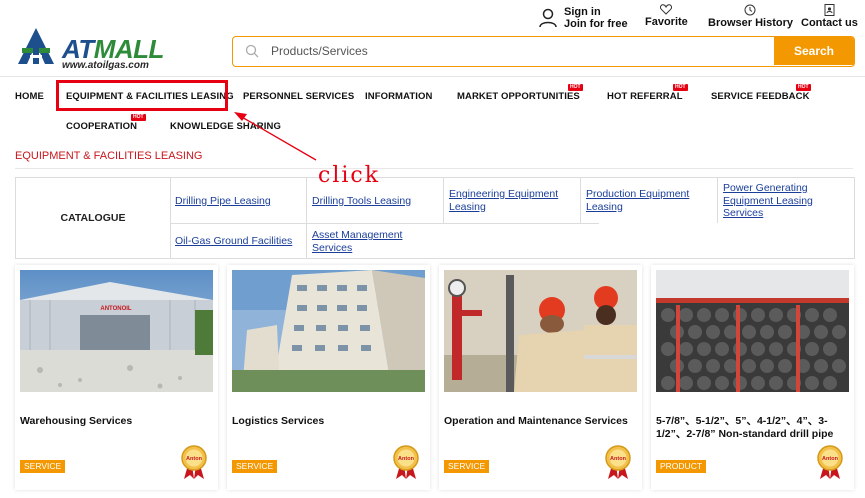 This screenshot has width=865, height=498. Describe the element at coordinates (116, 309) in the screenshot. I see `warehouse-sign: ANTONOIL` at that location.